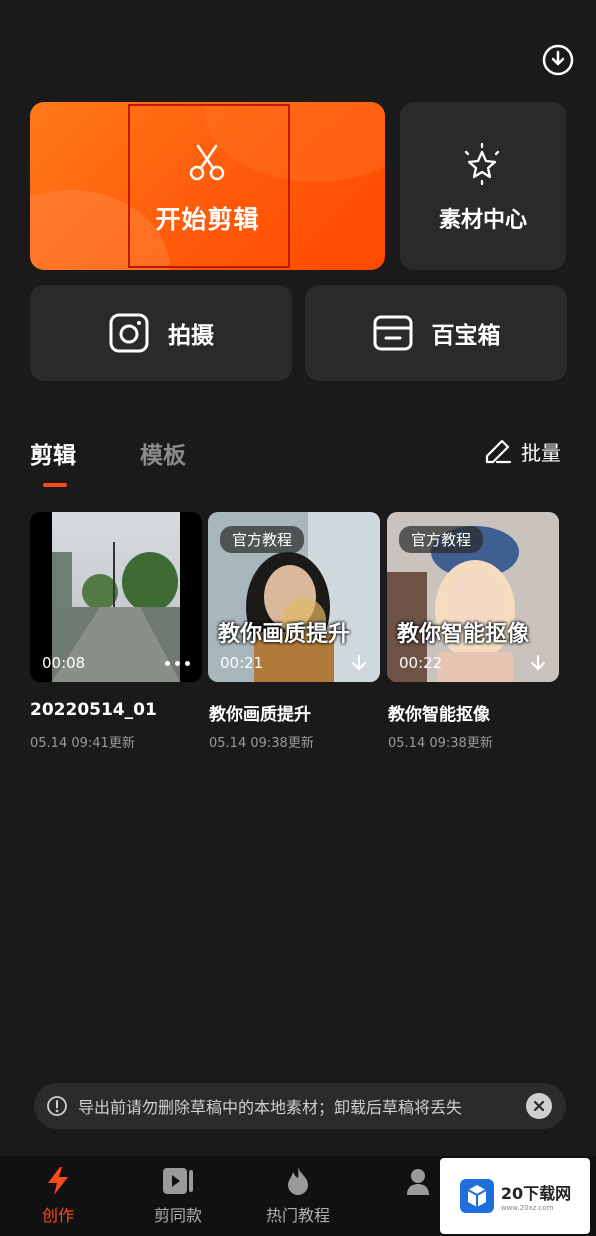  What do you see at coordinates (129, 333) in the screenshot?
I see `camera-icon` at bounding box center [129, 333].